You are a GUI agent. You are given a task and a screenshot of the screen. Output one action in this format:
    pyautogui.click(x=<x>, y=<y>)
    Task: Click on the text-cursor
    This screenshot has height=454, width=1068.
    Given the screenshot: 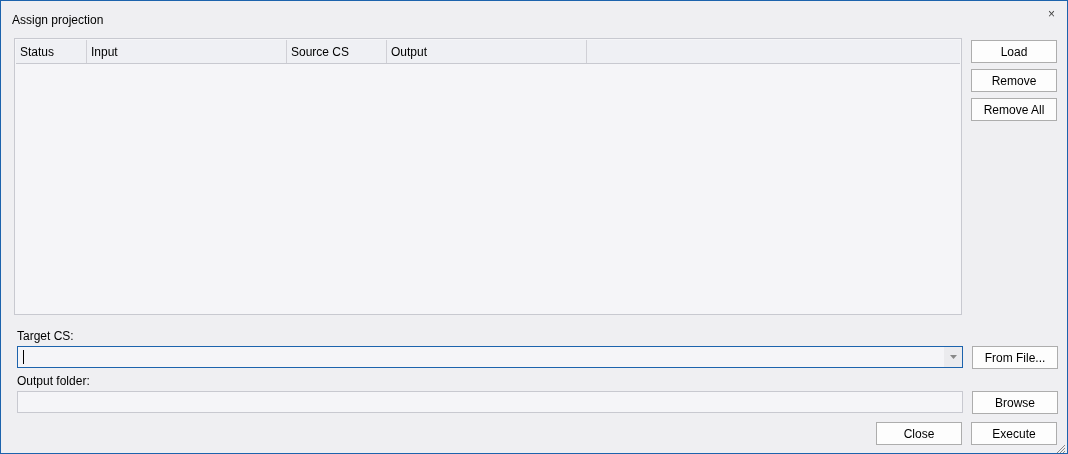 What is the action you would take?
    pyautogui.click(x=23, y=357)
    